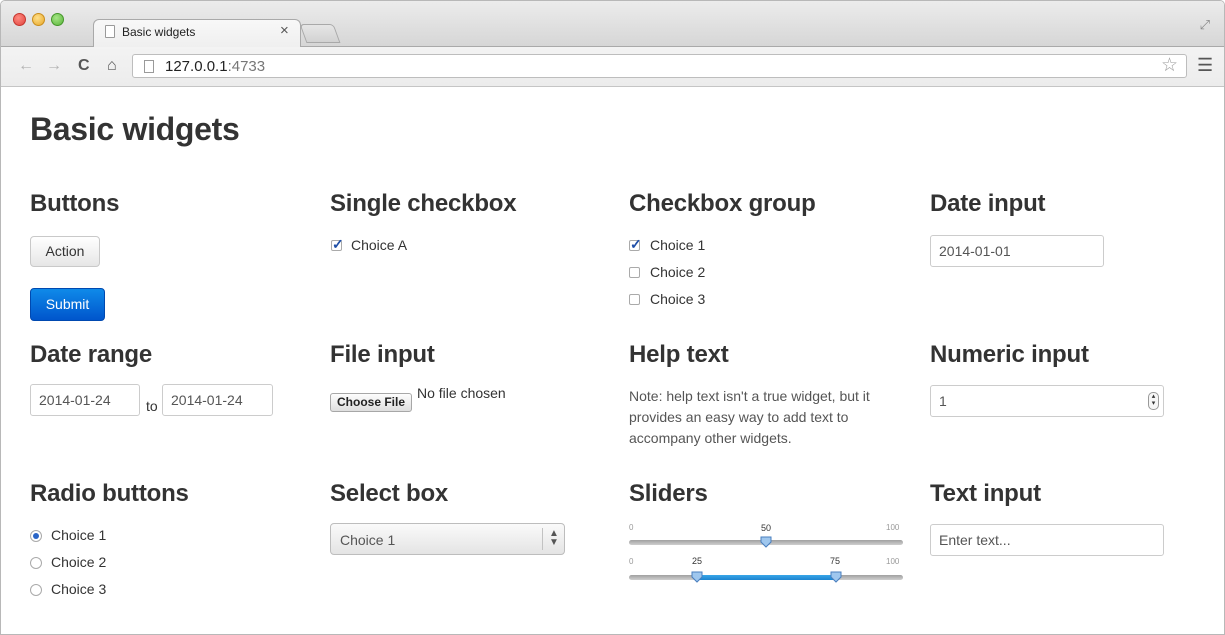 The width and height of the screenshot is (1225, 635). What do you see at coordinates (631, 527) in the screenshot?
I see `slider1-min-label: 0` at bounding box center [631, 527].